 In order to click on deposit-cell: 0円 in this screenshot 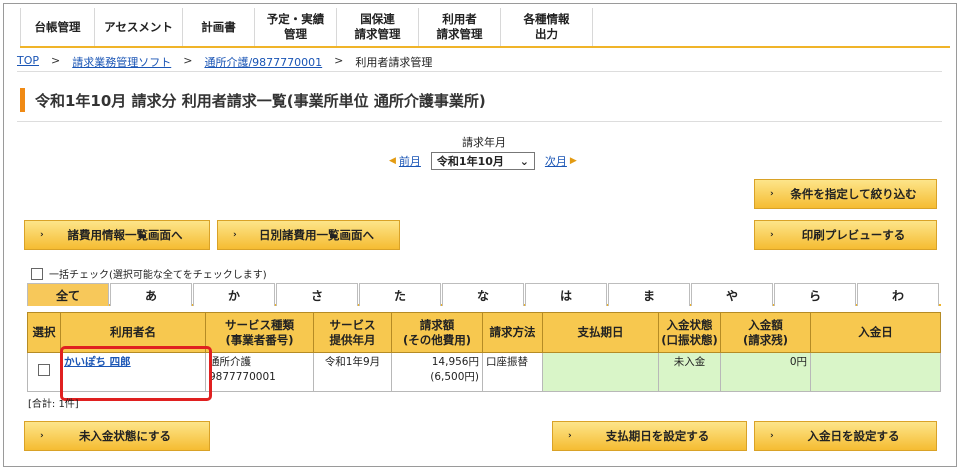, I will do `click(765, 372)`.